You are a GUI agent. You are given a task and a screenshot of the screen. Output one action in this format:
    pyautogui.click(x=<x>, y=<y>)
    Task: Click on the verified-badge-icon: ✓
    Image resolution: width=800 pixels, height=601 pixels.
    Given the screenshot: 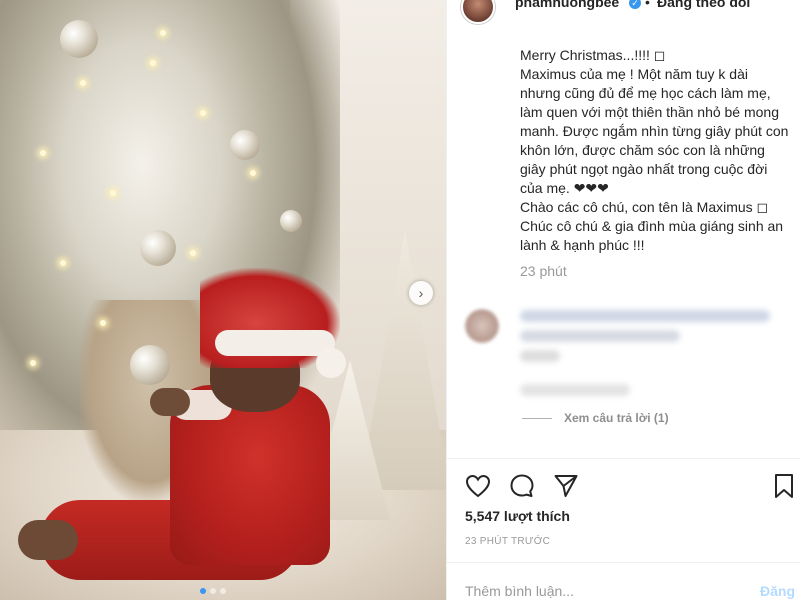 What is the action you would take?
    pyautogui.click(x=635, y=4)
    